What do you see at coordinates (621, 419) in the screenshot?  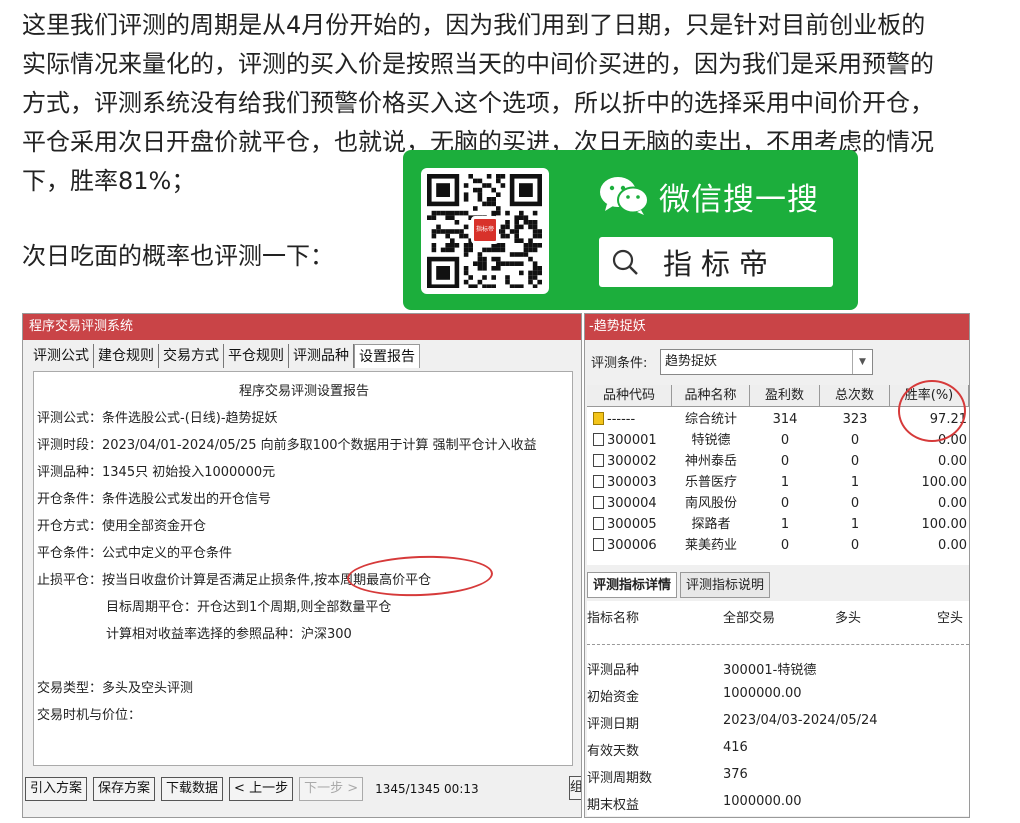 I see `cell-text: ------` at bounding box center [621, 419].